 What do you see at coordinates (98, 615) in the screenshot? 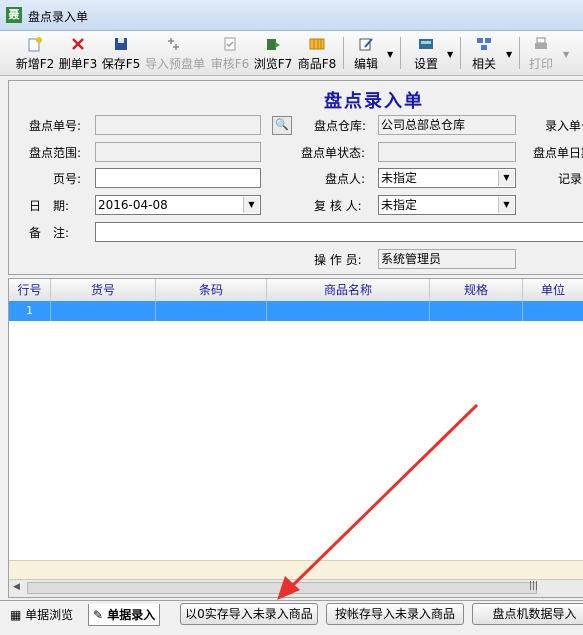
I see `pencil-icon: ✎` at bounding box center [98, 615].